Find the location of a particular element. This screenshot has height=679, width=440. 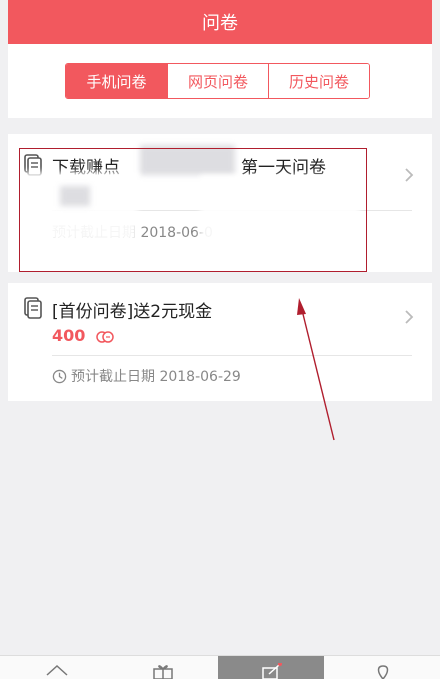

survey-title: [首份问卷]送2元现金 is located at coordinates (132, 312).